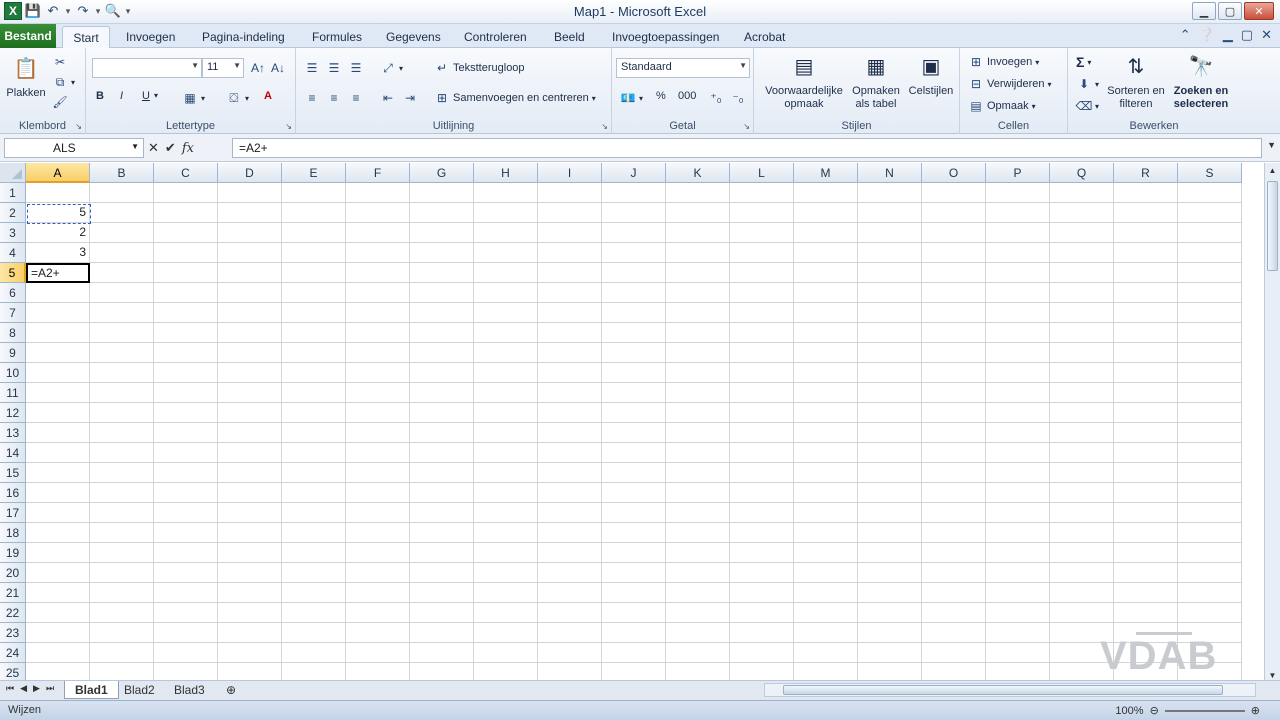  Describe the element at coordinates (58, 373) in the screenshot. I see `cell-a10` at that location.